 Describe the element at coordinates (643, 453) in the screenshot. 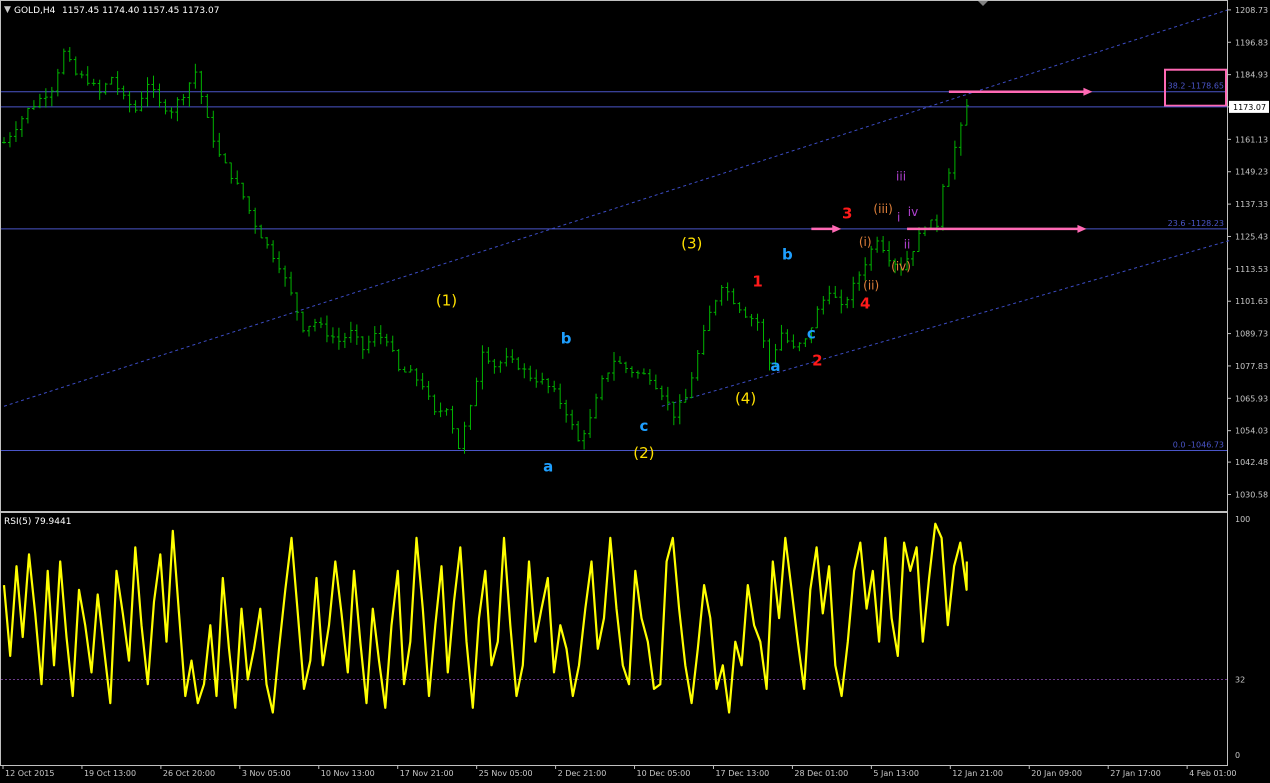

I see `wave-label: (2)` at that location.